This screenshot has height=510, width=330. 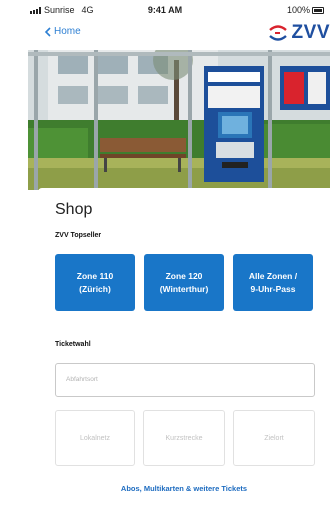 I want to click on status-right: 100%, so click(x=305, y=10).